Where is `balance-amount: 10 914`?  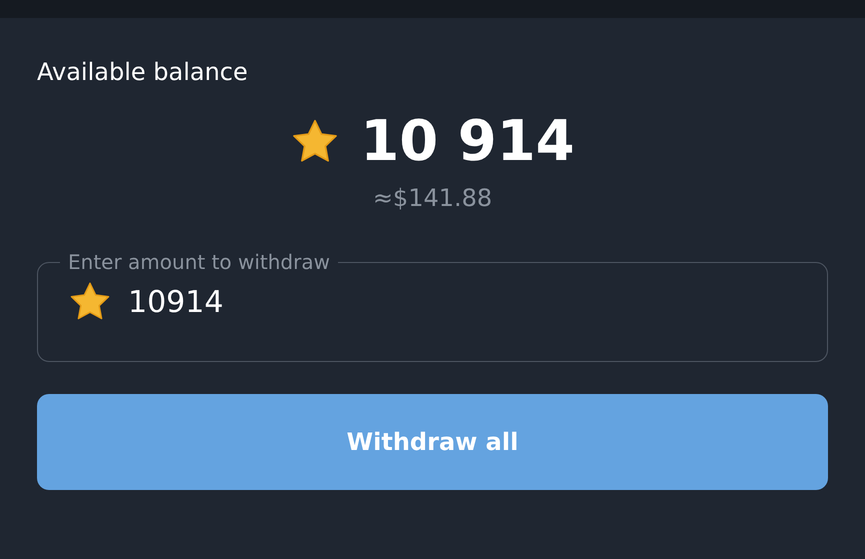
balance-amount: 10 914 is located at coordinates (467, 142).